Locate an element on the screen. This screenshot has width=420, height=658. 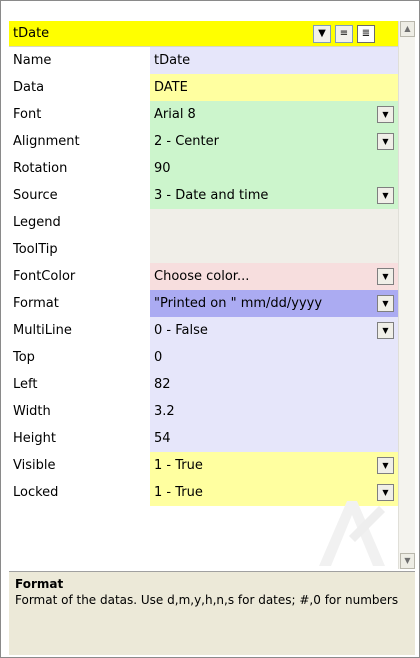
property-value-text: "Printed on " mm/dd/yyyy is located at coordinates (238, 303).